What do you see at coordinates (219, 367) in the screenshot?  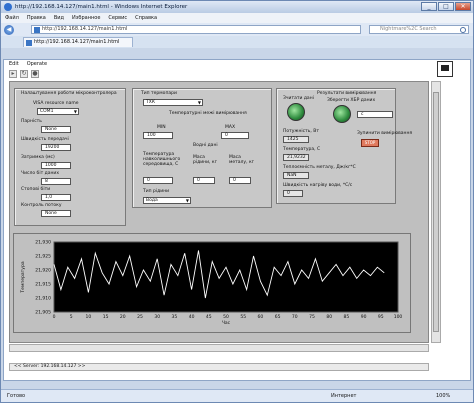 I see `server-status: << Server: 192.168.14.127 >>` at bounding box center [219, 367].